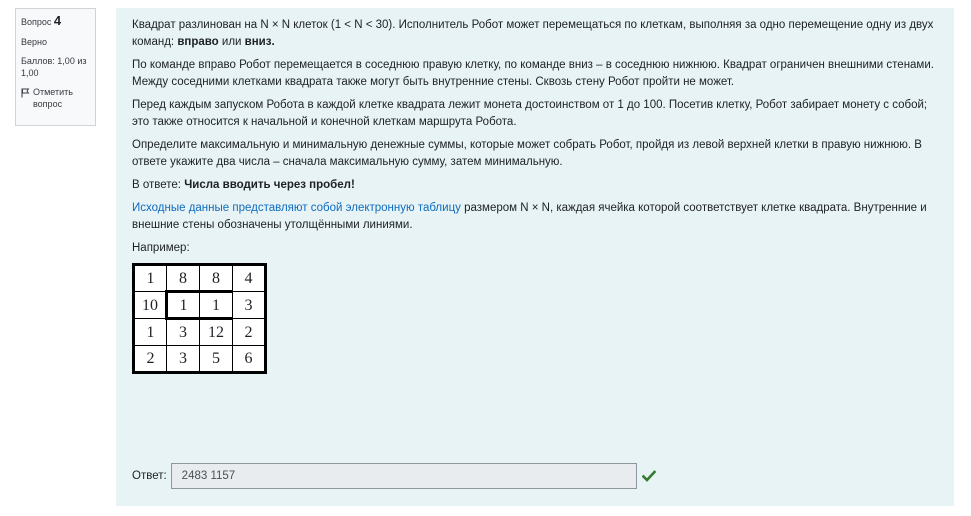 The image size is (971, 516). Describe the element at coordinates (150, 305) in the screenshot. I see `grid-cell: 10` at that location.